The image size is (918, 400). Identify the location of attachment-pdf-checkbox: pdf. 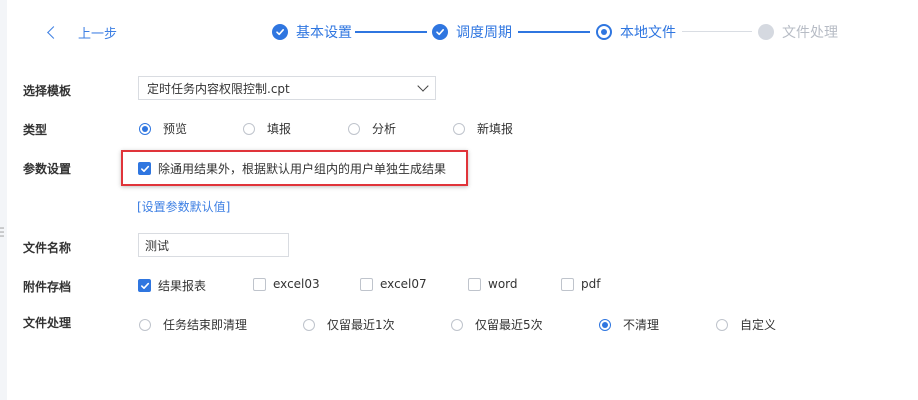
(580, 284).